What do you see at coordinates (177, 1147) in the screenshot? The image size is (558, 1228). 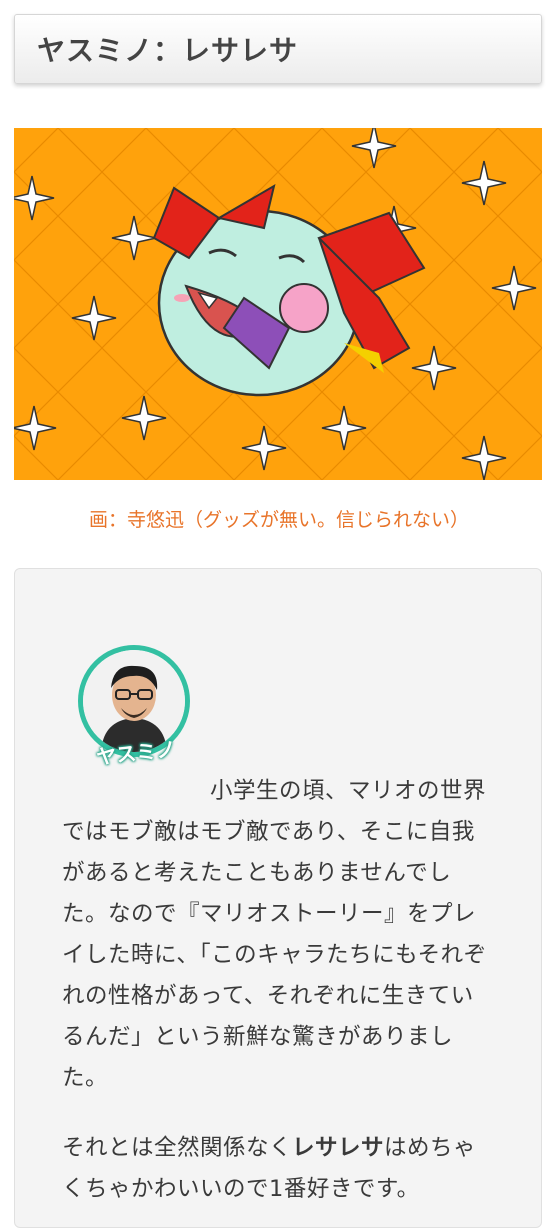 I see `paragraph-2-pre: それとは全然関係なく` at bounding box center [177, 1147].